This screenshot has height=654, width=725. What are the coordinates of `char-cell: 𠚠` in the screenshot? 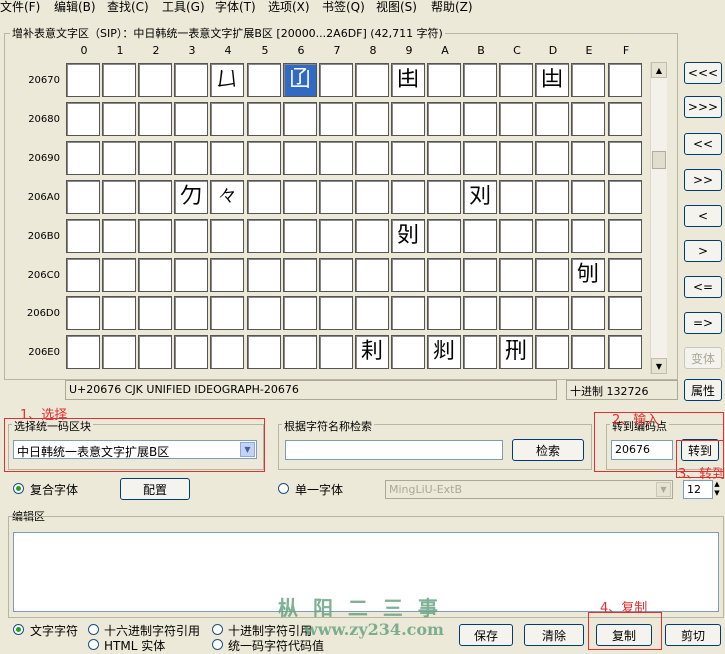 It's located at (83, 197).